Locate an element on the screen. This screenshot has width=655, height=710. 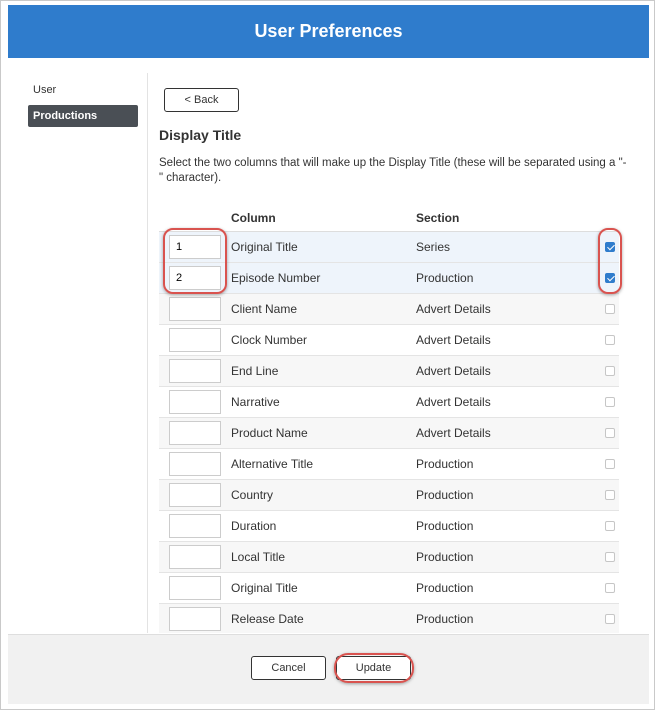
section-cell: Series is located at coordinates (508, 247).